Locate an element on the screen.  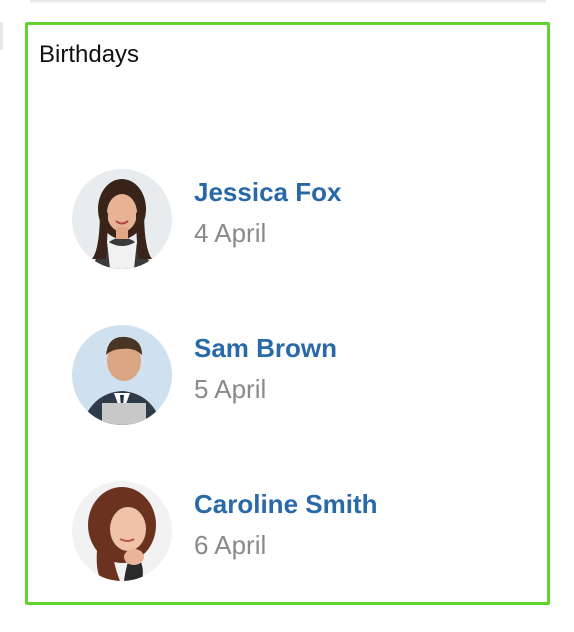
woman-dark-hair-avatar is located at coordinates (122, 219).